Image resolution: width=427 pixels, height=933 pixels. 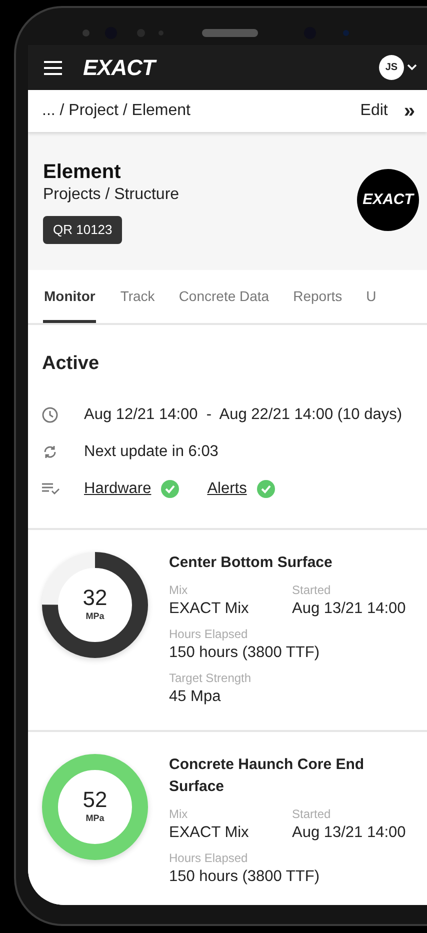 What do you see at coordinates (251, 562) in the screenshot?
I see `sensor-name: Center Bottom Surface` at bounding box center [251, 562].